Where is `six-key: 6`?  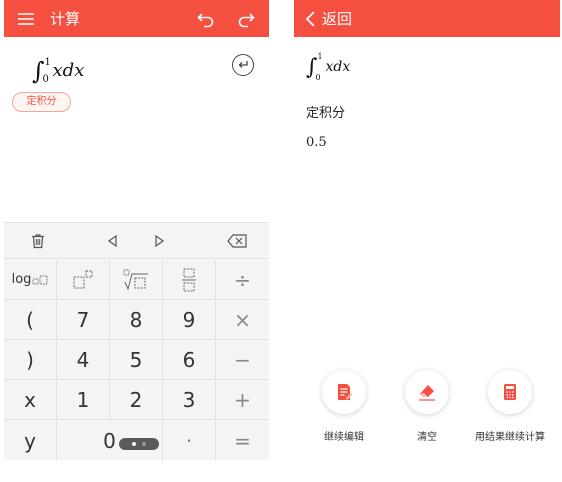 six-key: 6 is located at coordinates (189, 360).